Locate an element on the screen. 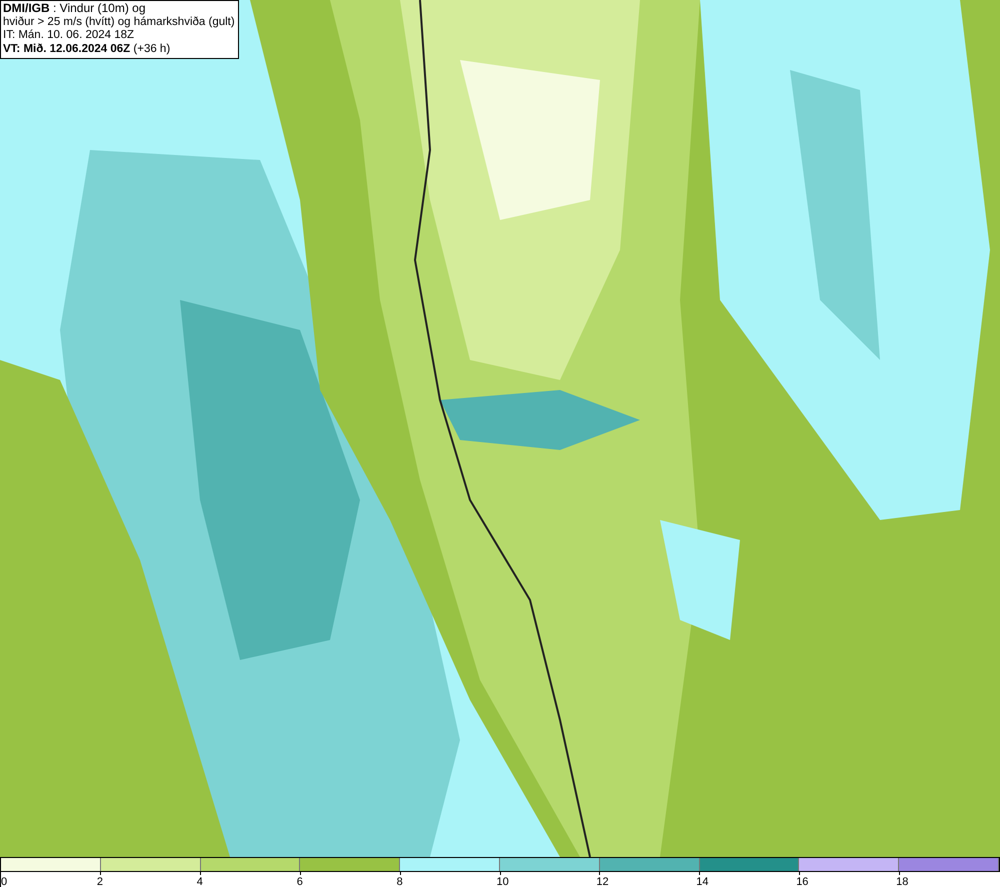 This screenshot has width=1000, height=887. title-line: IT: Mán. 10. 06. 2024 18Z is located at coordinates (69, 35).